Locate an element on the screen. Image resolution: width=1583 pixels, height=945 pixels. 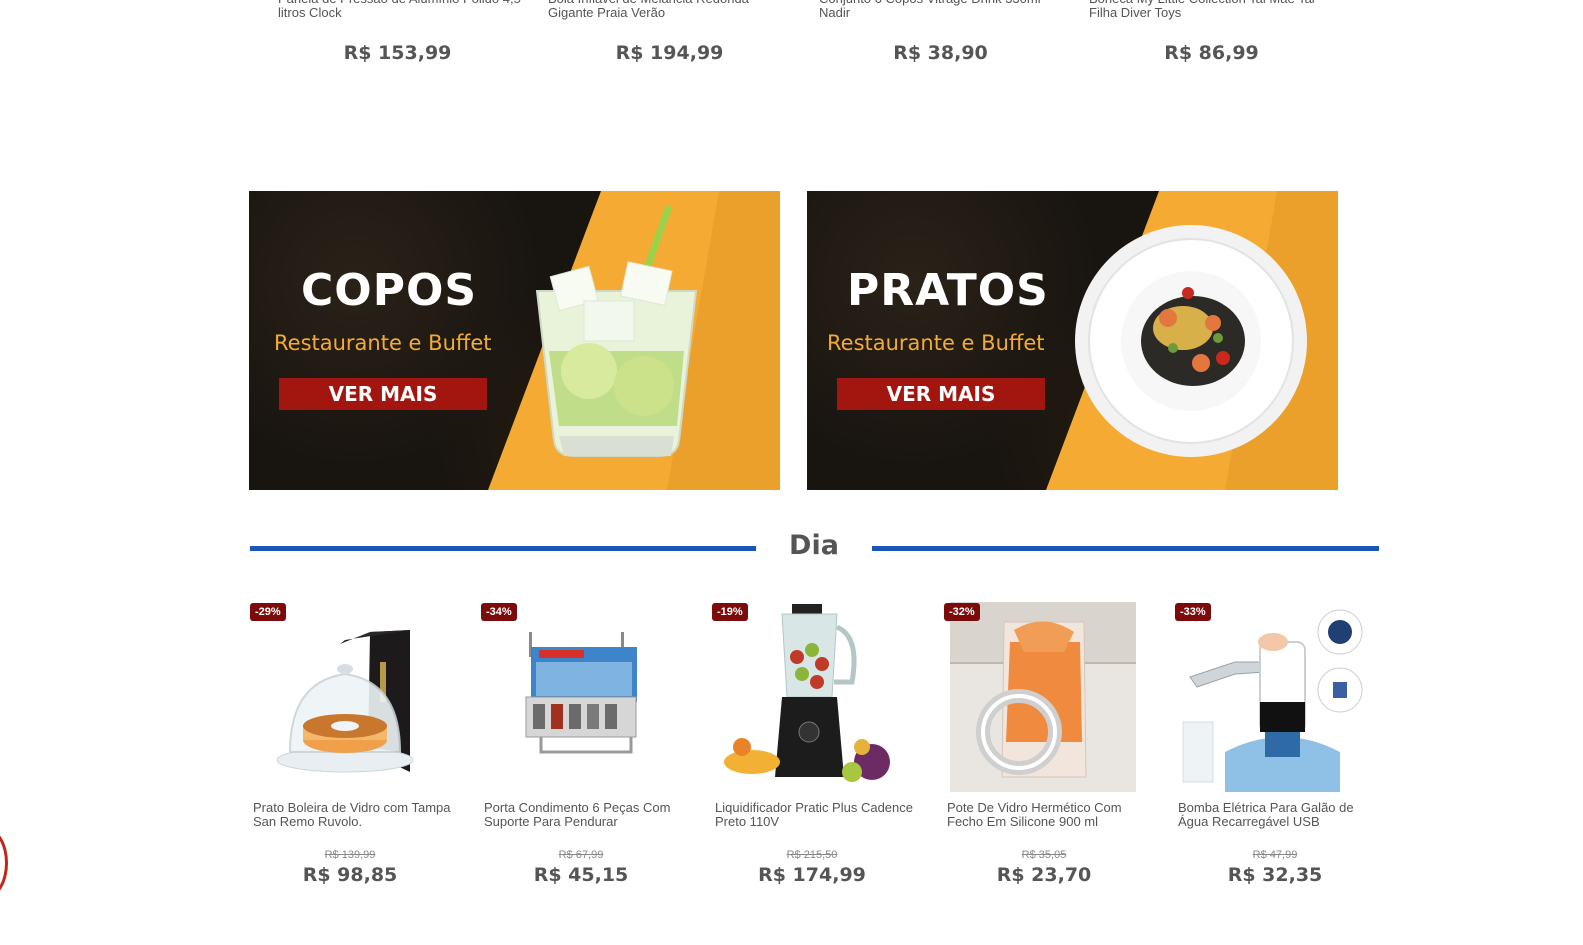
current-price: R$ 45,15 is located at coordinates (581, 875).